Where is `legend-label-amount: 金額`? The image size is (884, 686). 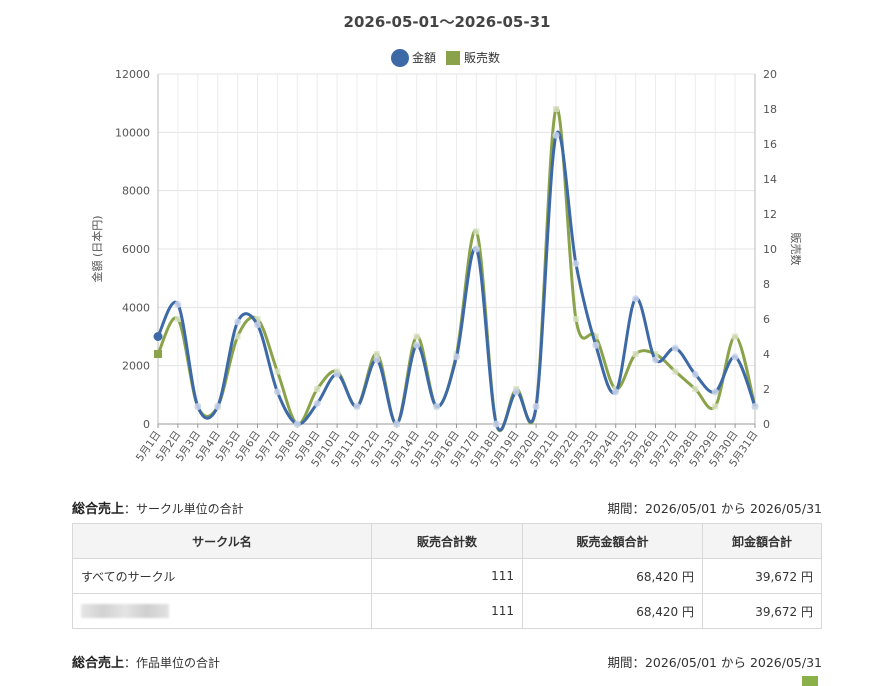
legend-label-amount: 金額 is located at coordinates (424, 57).